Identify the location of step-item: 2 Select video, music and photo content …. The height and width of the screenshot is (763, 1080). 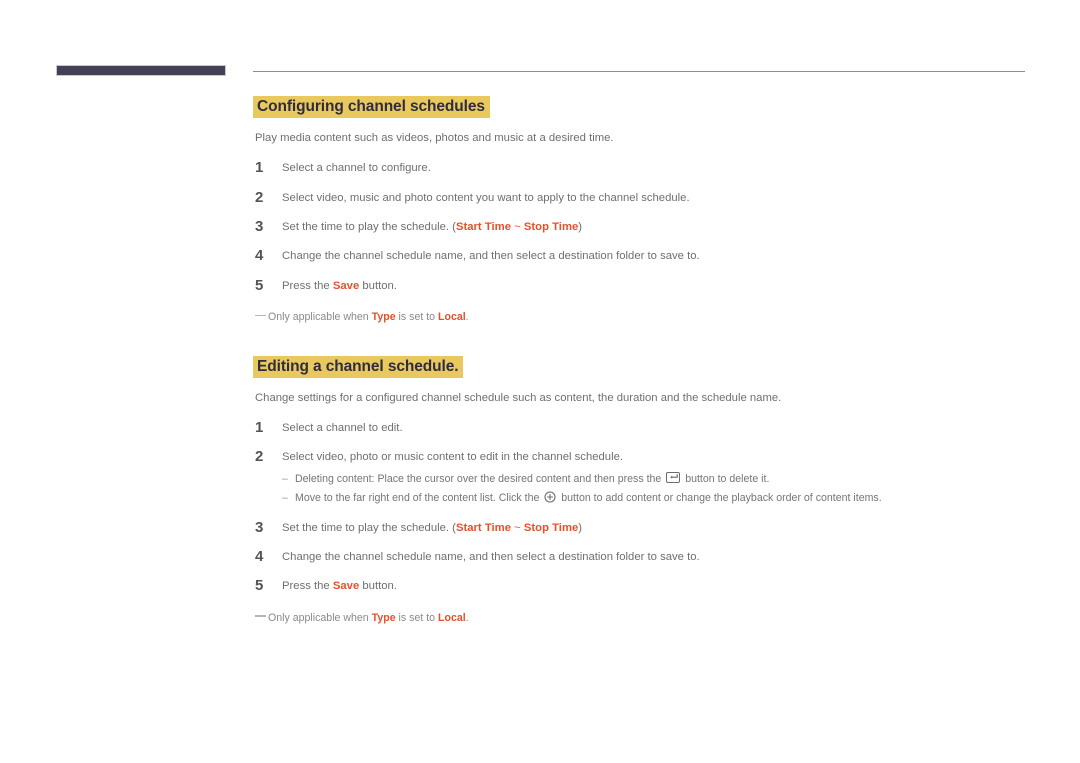
(648, 197).